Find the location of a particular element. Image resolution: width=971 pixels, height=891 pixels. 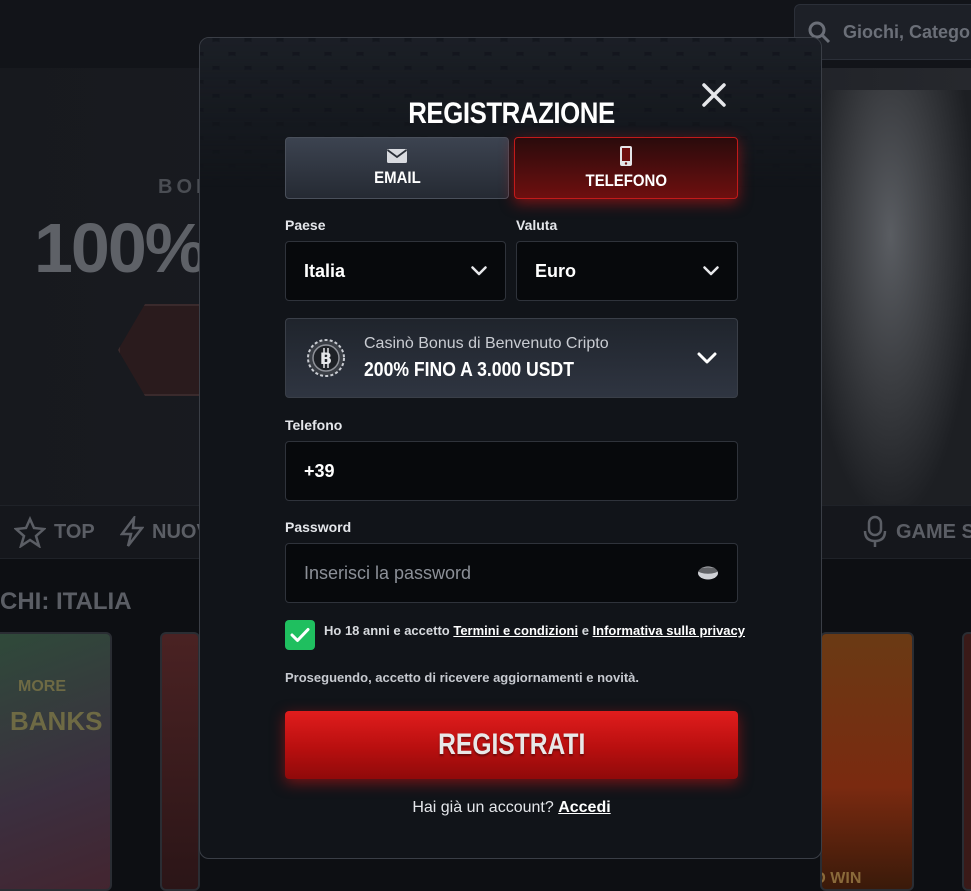

lightning-icon is located at coordinates (132, 531).